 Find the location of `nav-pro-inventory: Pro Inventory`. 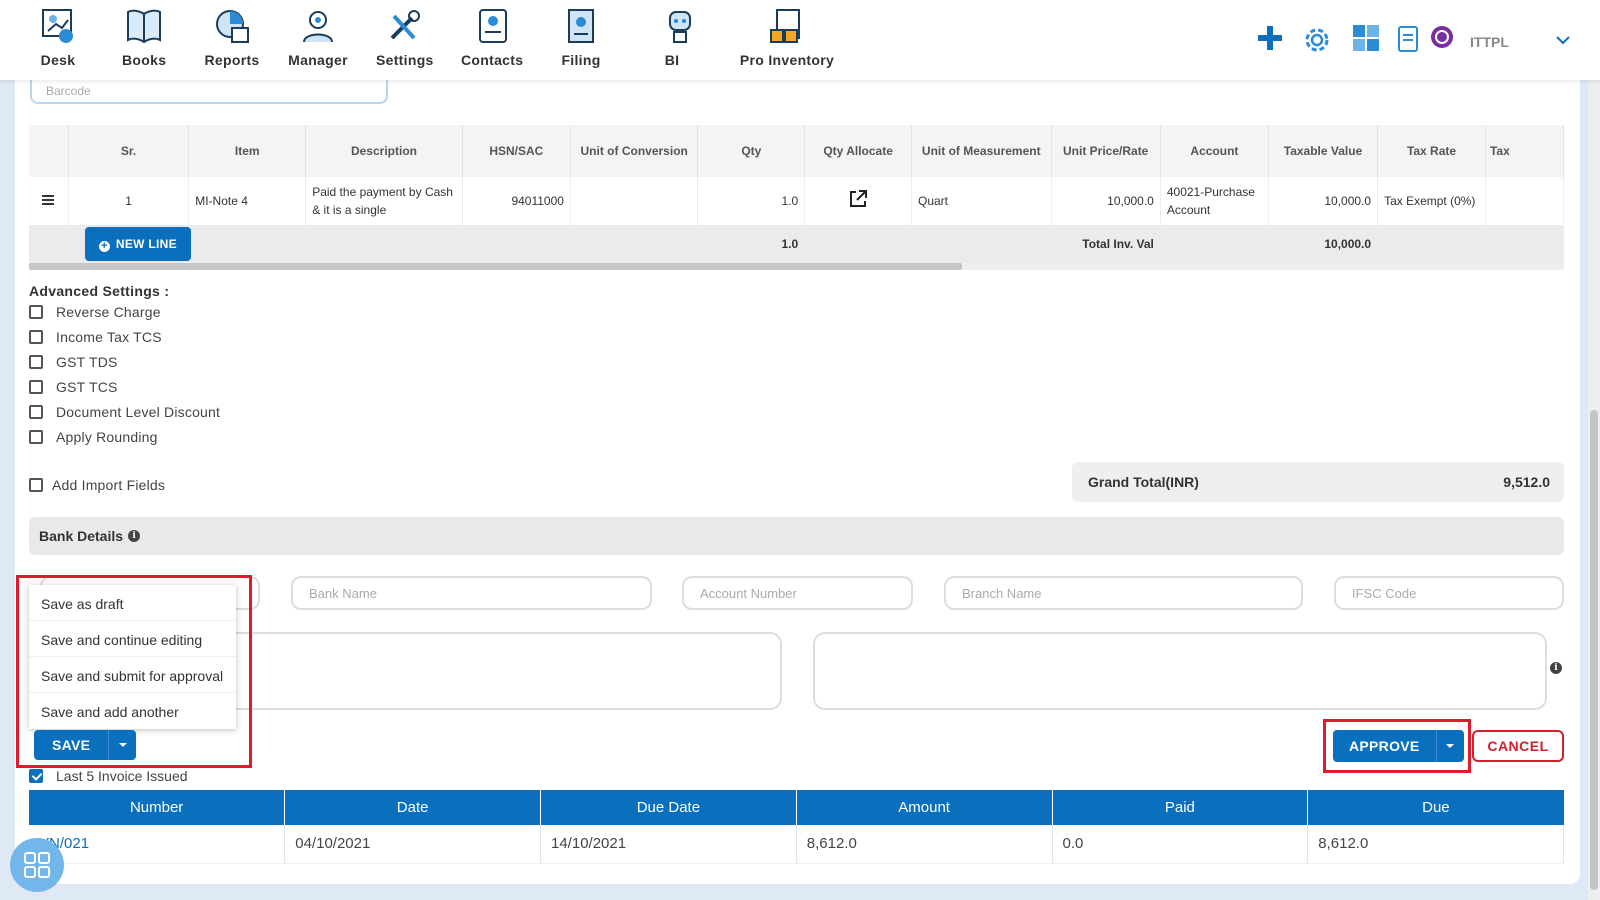

nav-pro-inventory: Pro Inventory is located at coordinates (787, 37).